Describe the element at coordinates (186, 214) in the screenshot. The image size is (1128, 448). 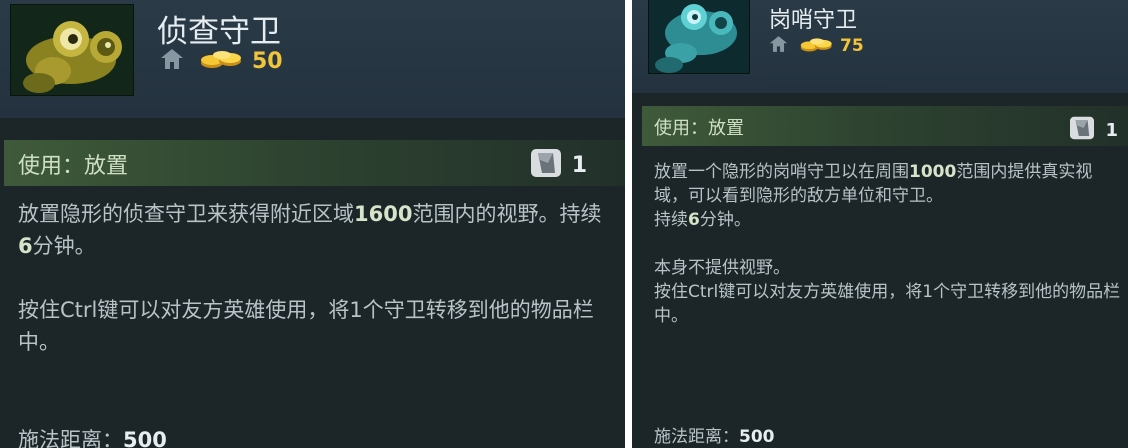
I see `desc-text: 放置隐形的侦查守卫来获得附近区域` at that location.